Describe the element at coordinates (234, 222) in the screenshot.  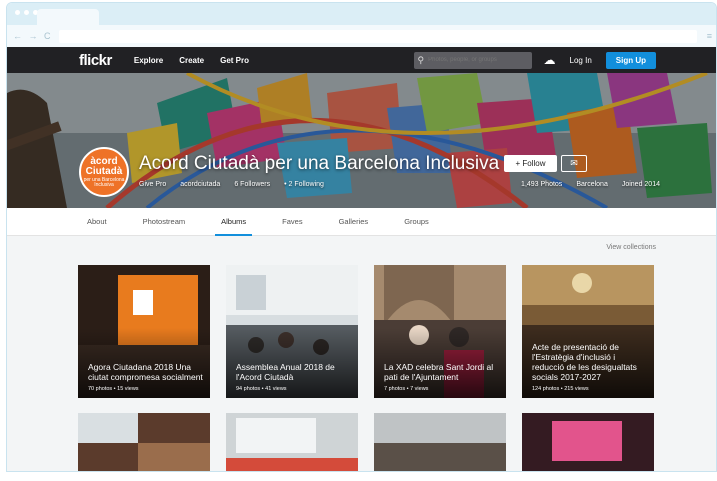
I see `tab-albums: Albums` at that location.